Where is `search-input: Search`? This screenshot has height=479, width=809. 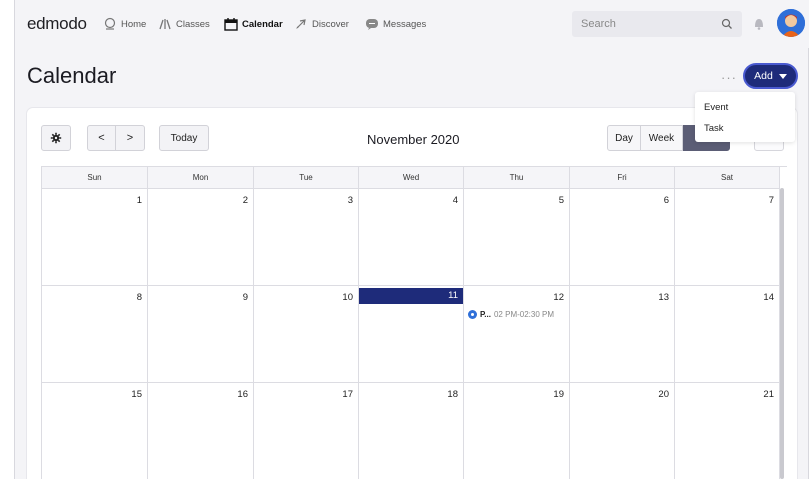 search-input: Search is located at coordinates (657, 24).